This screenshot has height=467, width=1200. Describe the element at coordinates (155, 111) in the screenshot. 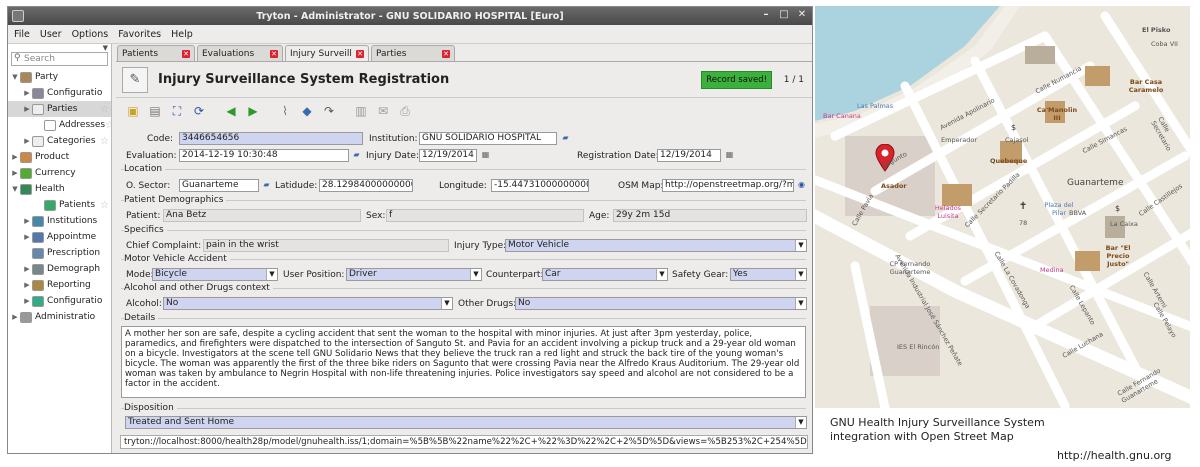

I see `save-icon: ▤` at that location.